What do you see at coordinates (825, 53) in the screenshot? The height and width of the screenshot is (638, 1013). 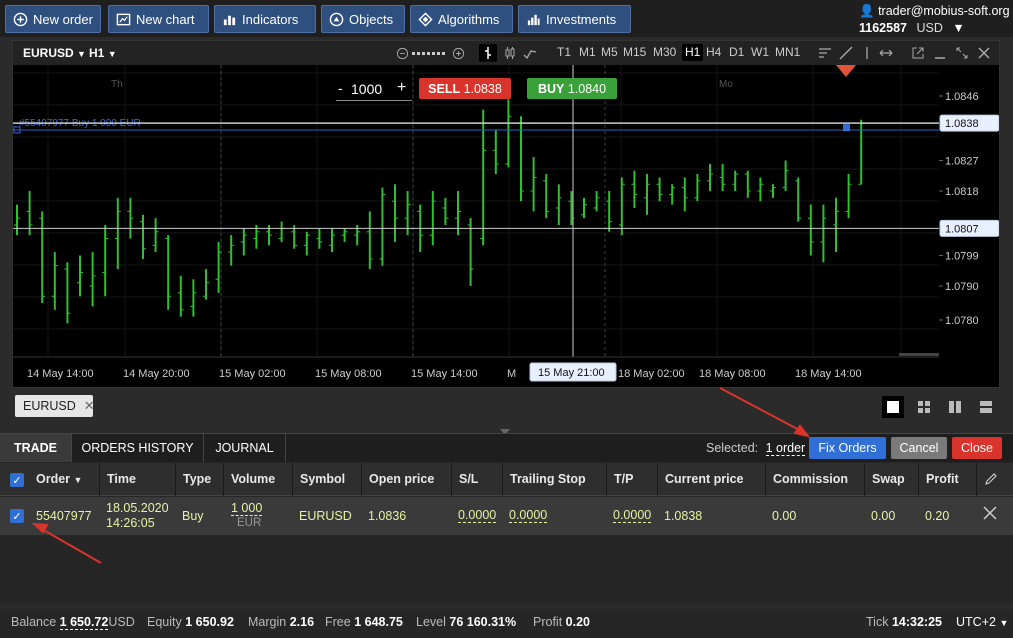 I see `indicator-settings-icon` at bounding box center [825, 53].